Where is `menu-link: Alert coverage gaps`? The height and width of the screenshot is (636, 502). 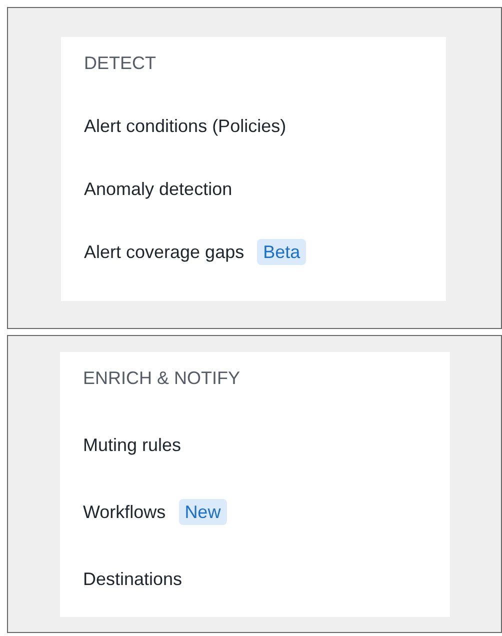
menu-link: Alert coverage gaps is located at coordinates (164, 252).